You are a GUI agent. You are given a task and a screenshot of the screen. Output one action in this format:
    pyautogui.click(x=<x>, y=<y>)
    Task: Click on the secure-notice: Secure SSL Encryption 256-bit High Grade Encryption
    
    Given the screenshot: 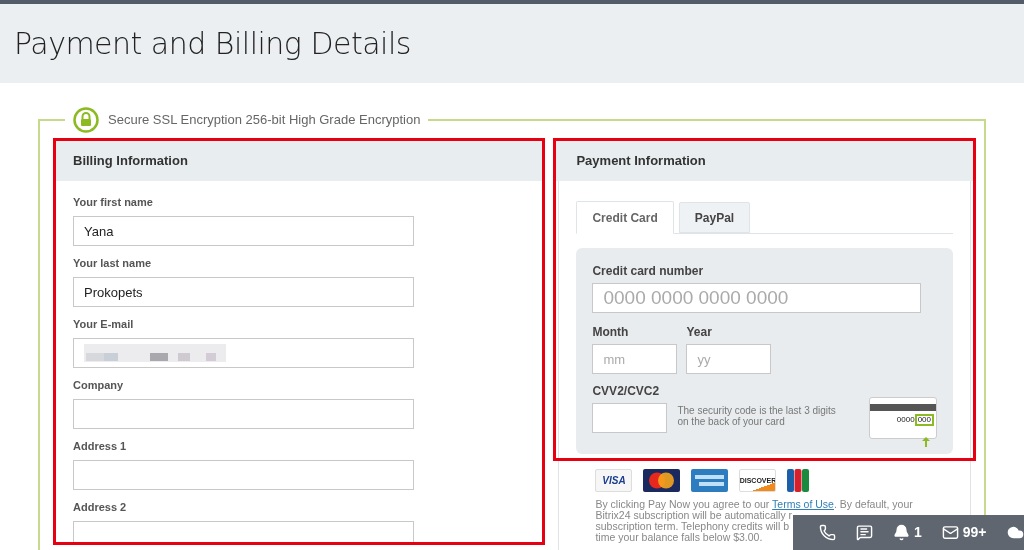 What is the action you would take?
    pyautogui.click(x=264, y=120)
    